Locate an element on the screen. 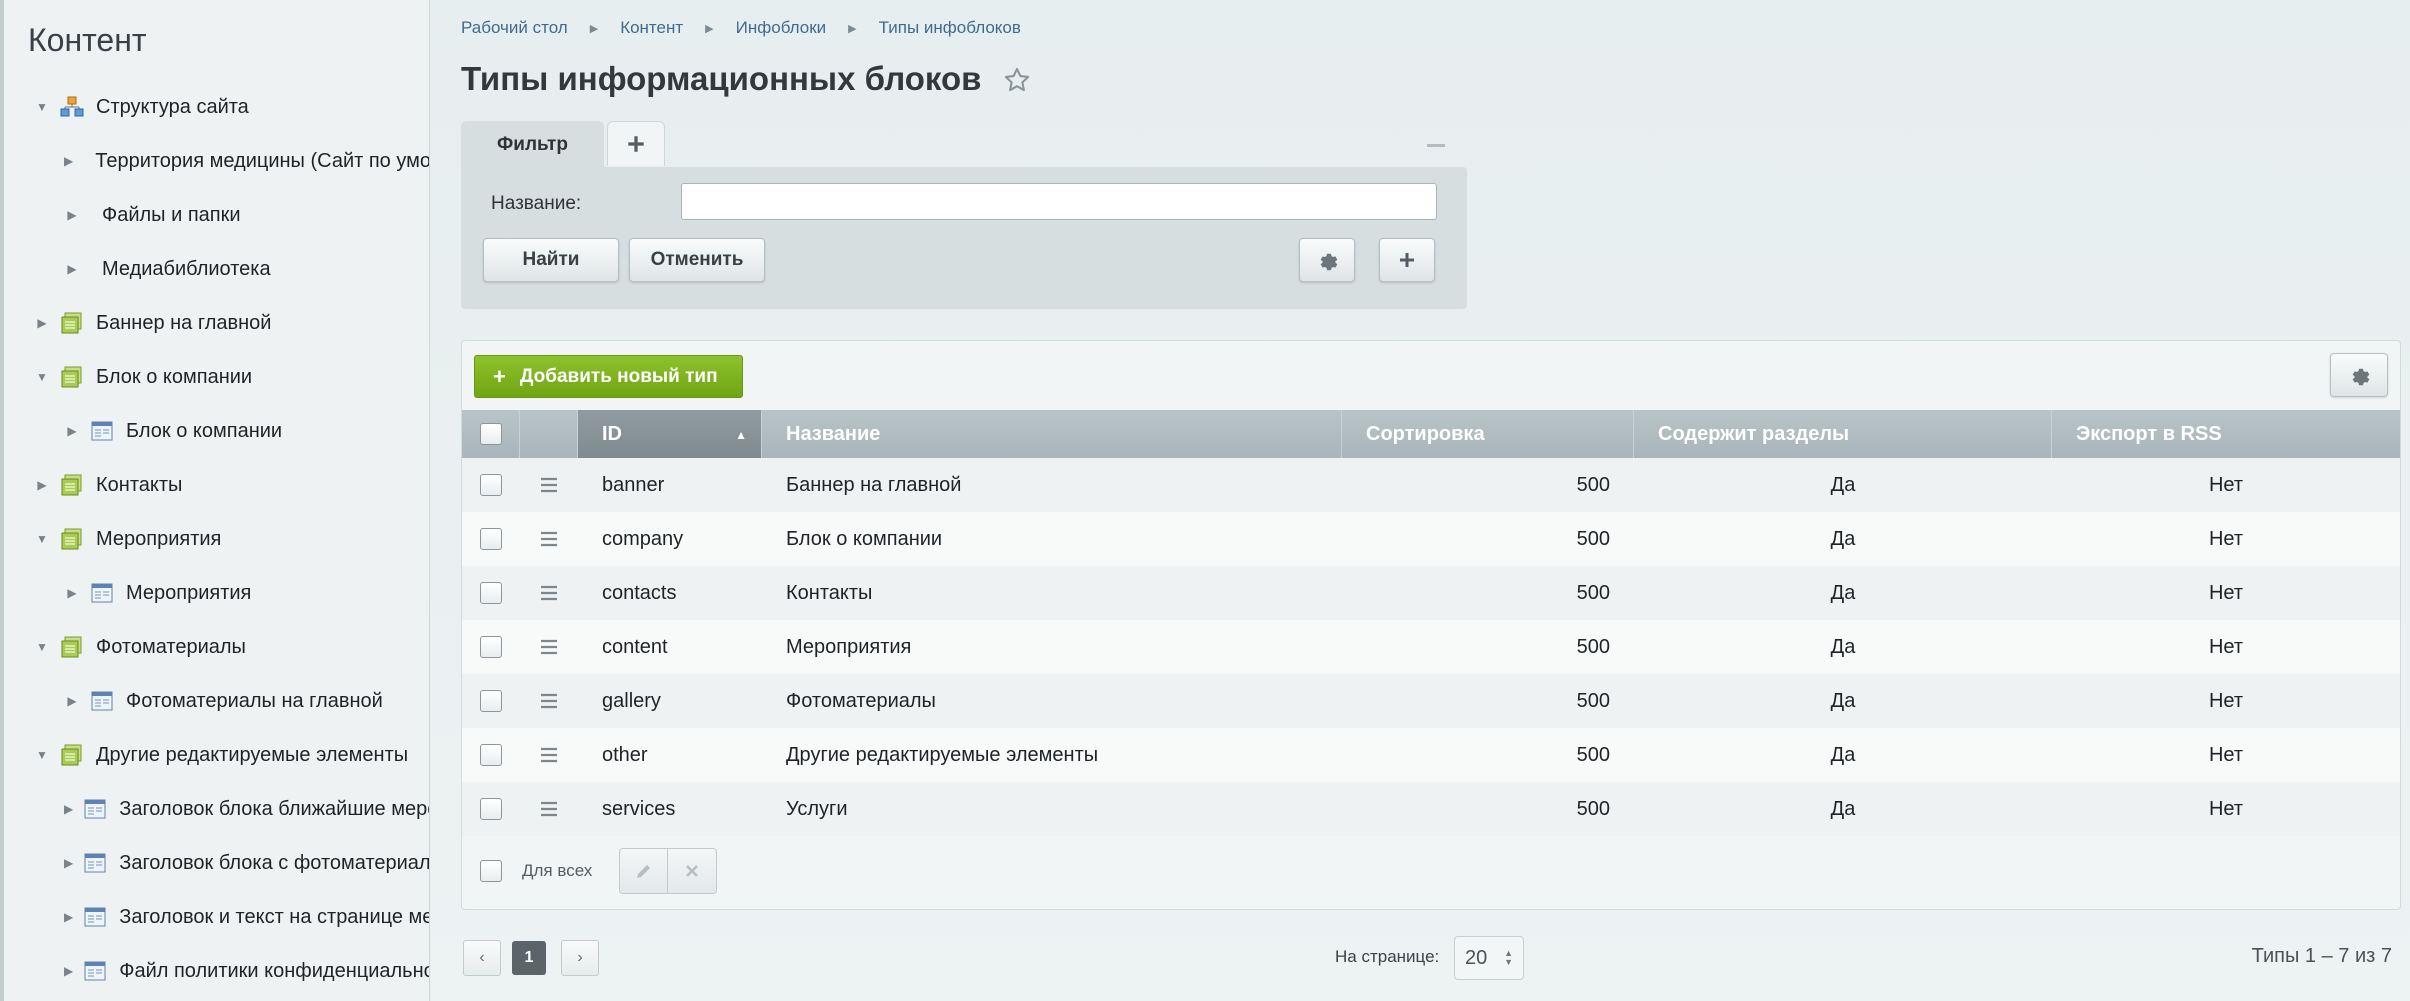  pencil-icon is located at coordinates (643, 871).